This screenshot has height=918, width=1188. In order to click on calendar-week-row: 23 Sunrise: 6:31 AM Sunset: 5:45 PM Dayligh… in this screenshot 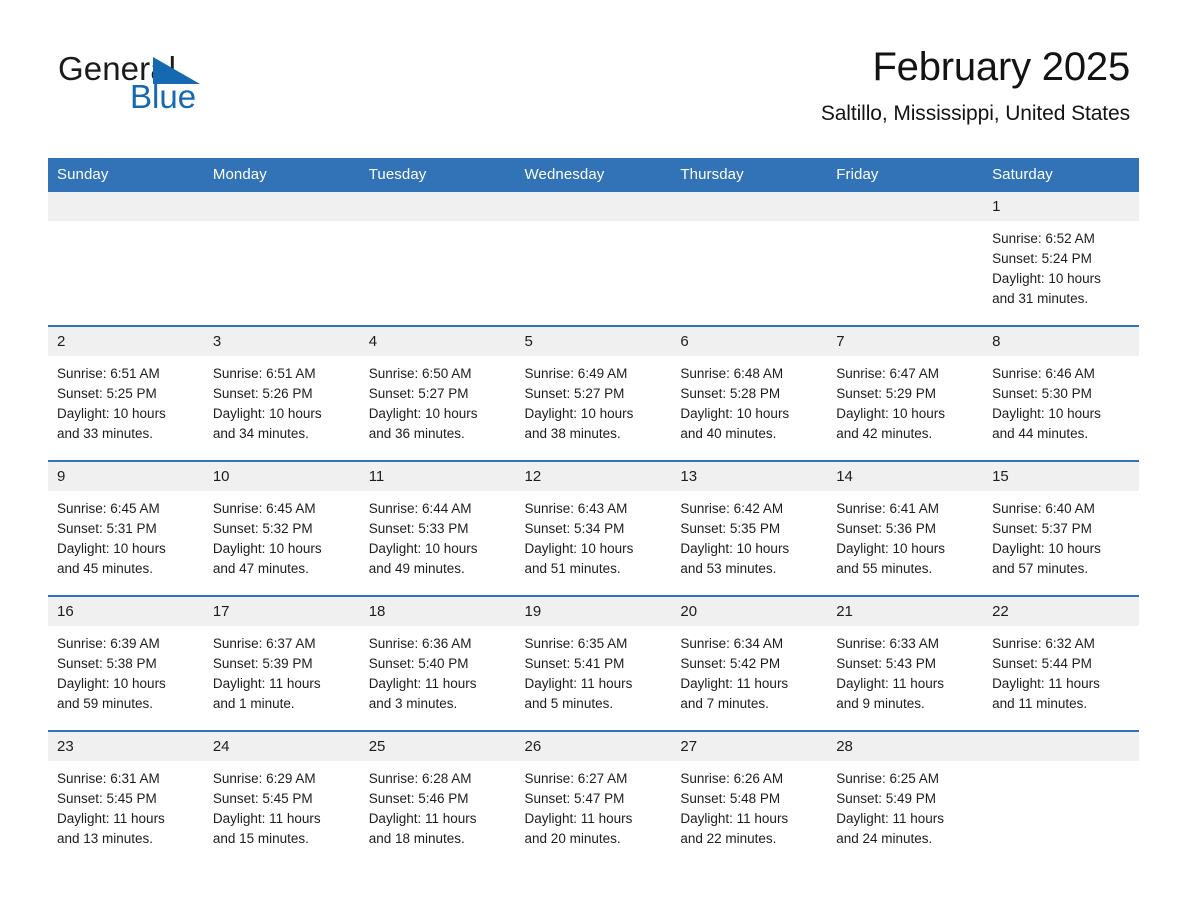, I will do `click(593, 797)`.